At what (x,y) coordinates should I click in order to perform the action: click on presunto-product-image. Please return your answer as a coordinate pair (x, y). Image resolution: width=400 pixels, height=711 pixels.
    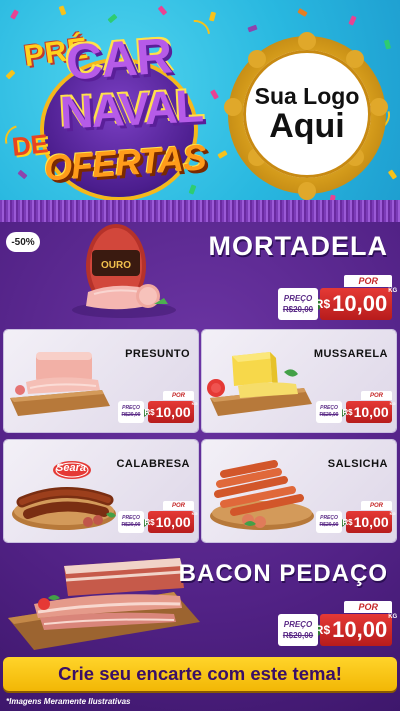
    Looking at the image, I should click on (60, 384).